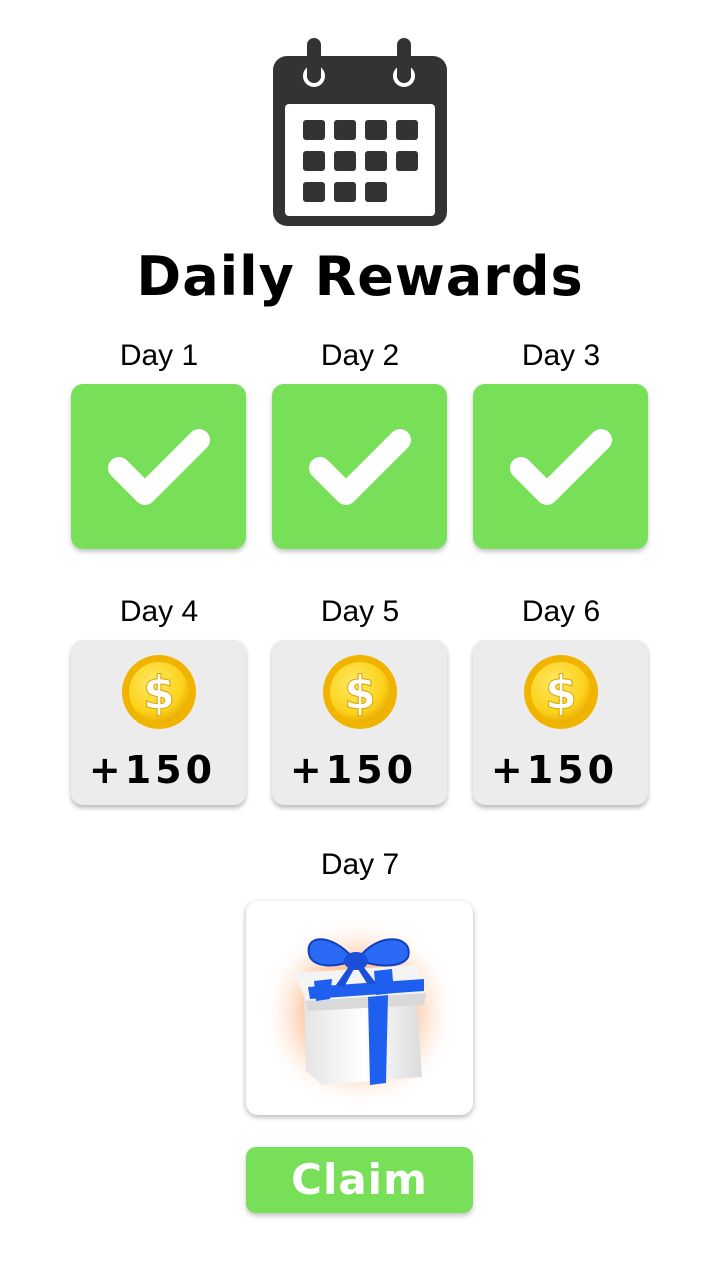 The image size is (720, 1280). I want to click on day-6-tile: $ +150, so click(560, 722).